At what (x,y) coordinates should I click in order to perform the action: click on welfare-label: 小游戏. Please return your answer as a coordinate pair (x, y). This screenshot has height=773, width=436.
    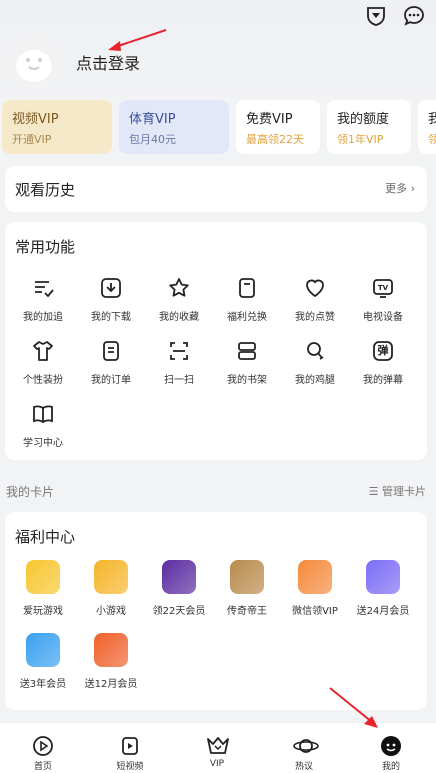
    Looking at the image, I should click on (111, 611).